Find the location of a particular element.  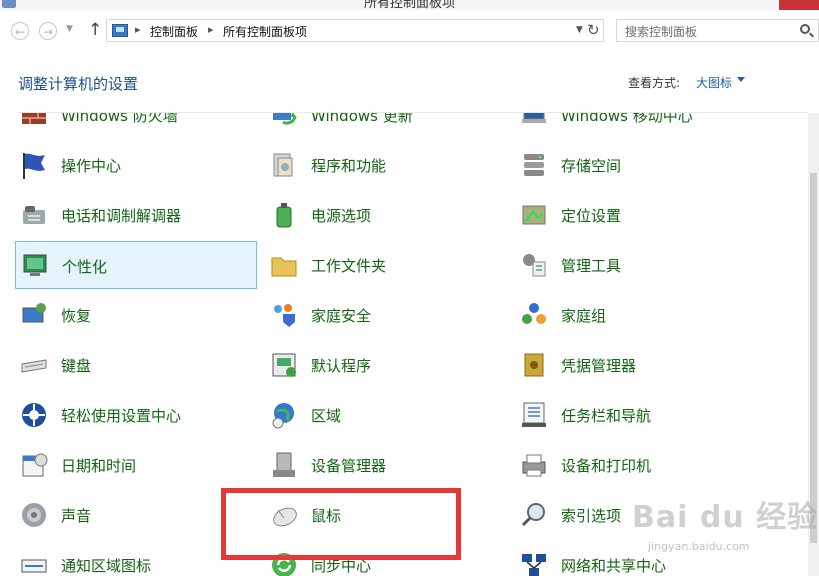

control-panel-item-label: 家庭安全 is located at coordinates (341, 316).